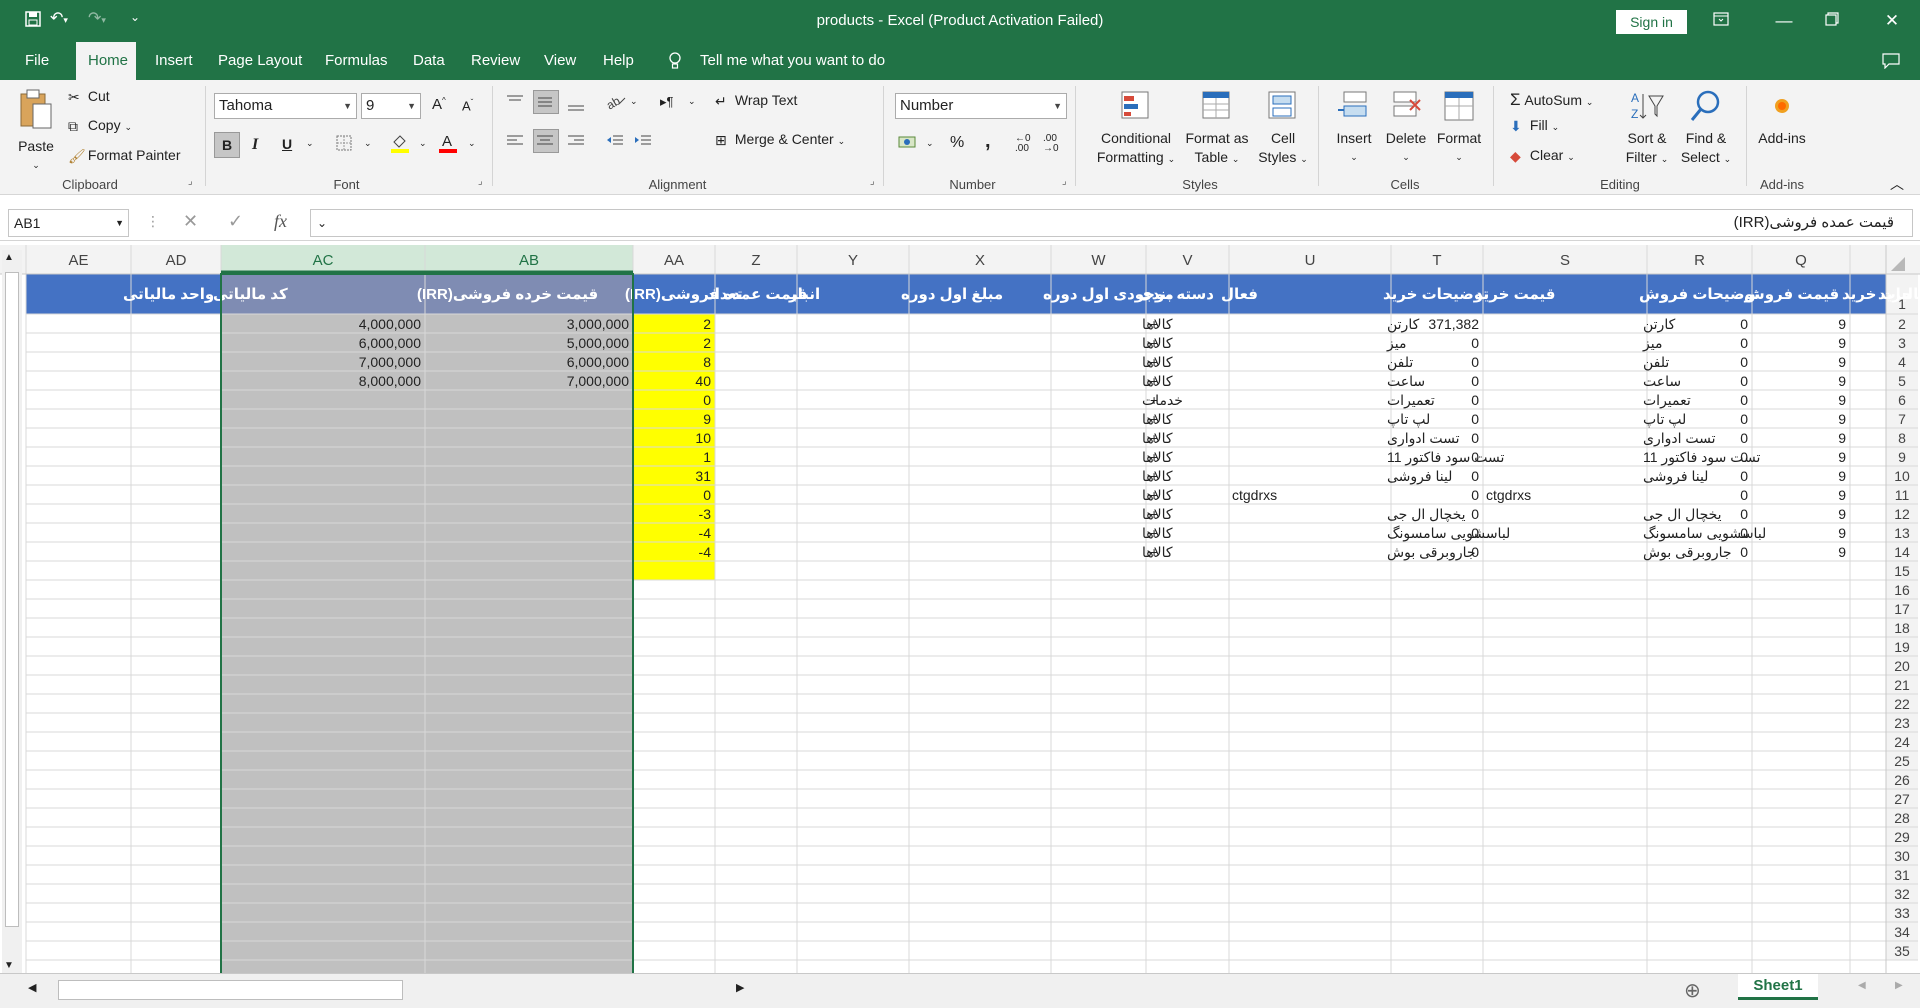 This screenshot has width=1920, height=1008. I want to click on cell-s: تست ادواری, so click(1679, 438).